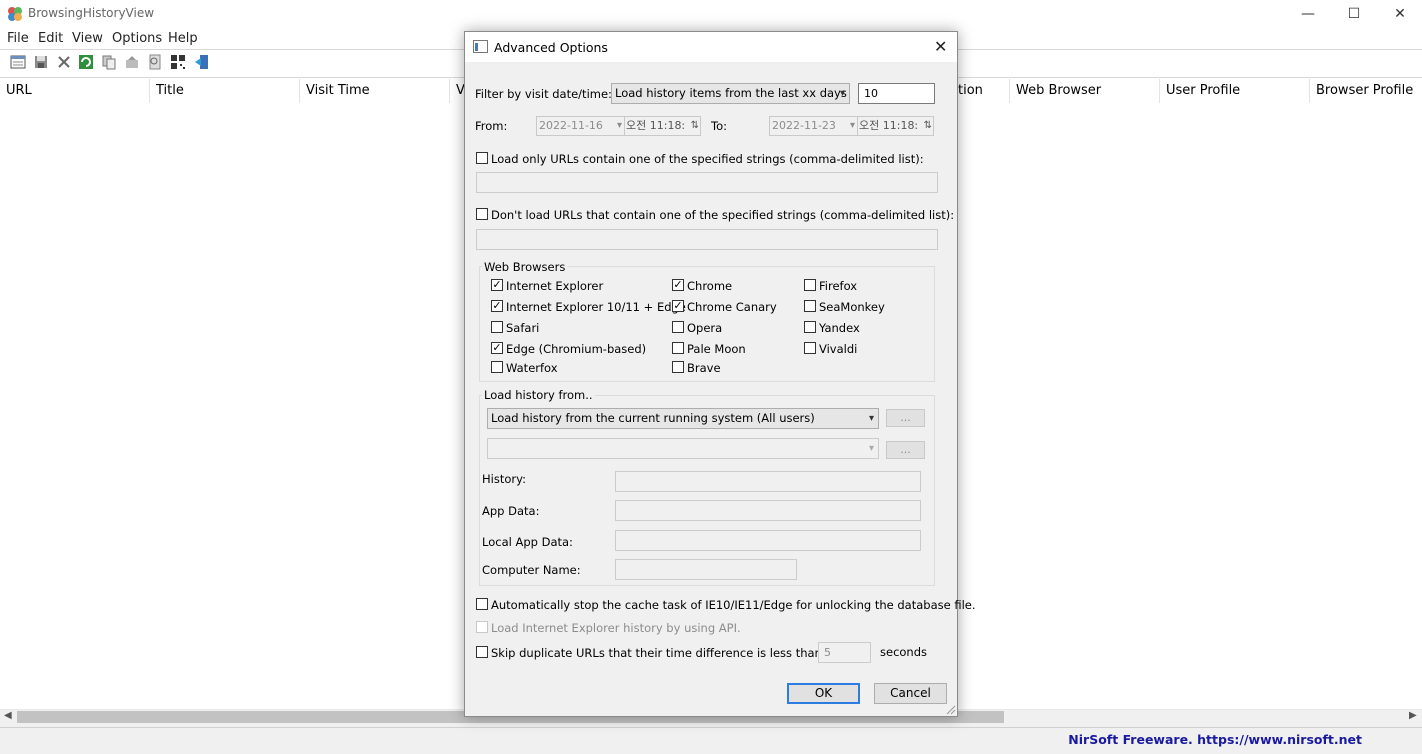 The image size is (1422, 754). I want to click on column-header-transition: tion, so click(981, 91).